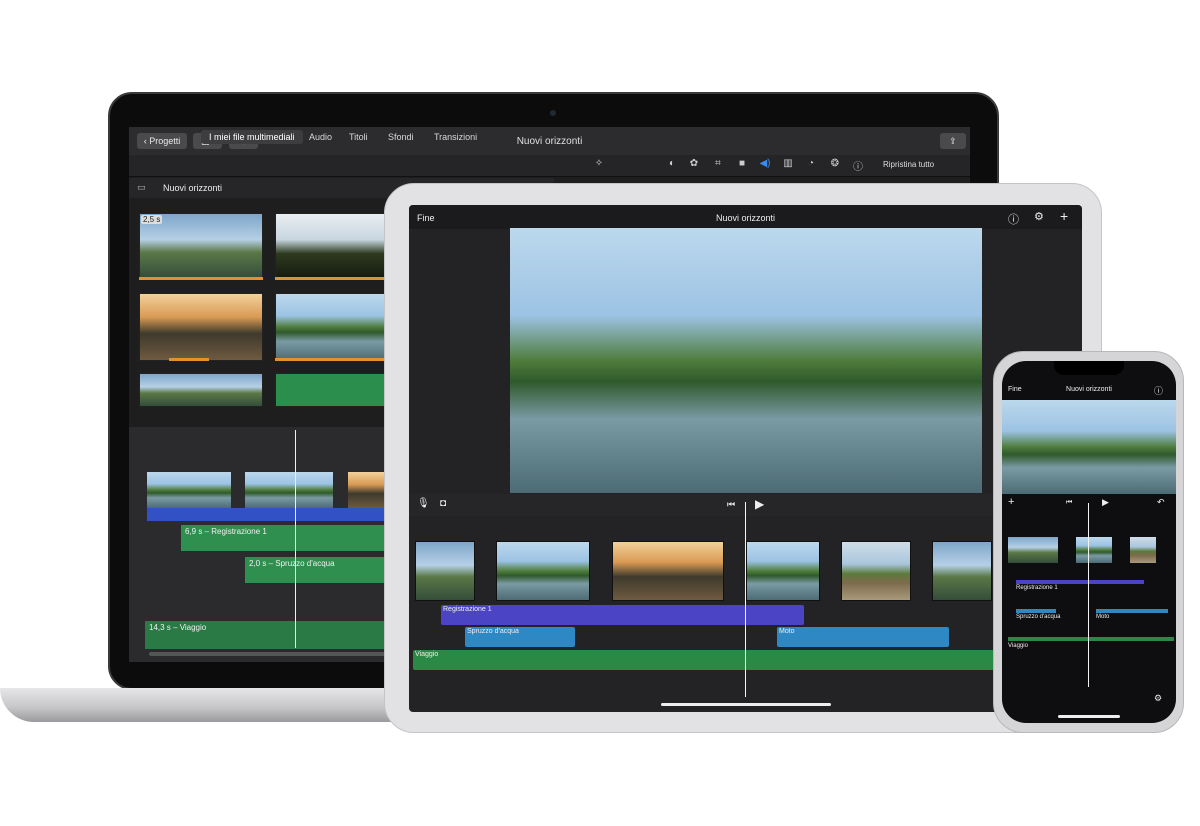  What do you see at coordinates (908, 164) in the screenshot?
I see `reset-all-button: Ripristina tutto` at bounding box center [908, 164].